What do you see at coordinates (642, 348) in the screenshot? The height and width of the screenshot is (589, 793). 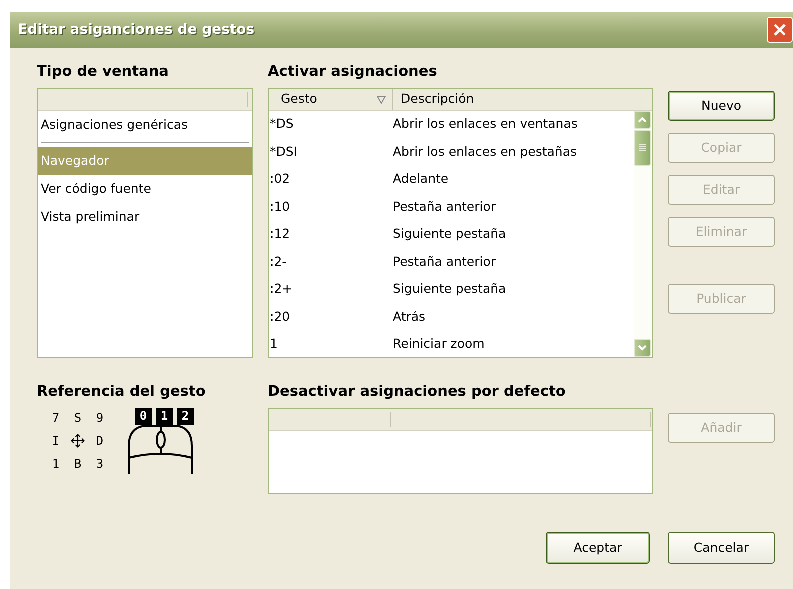 I see `scroll-down-button` at bounding box center [642, 348].